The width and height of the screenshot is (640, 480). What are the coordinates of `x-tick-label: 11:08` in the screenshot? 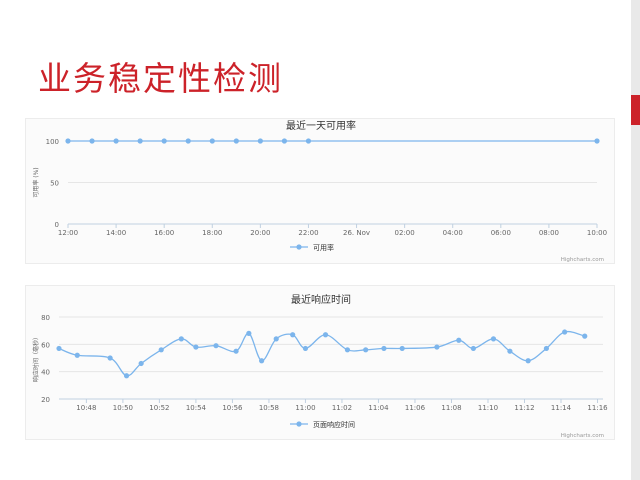 It's located at (451, 408).